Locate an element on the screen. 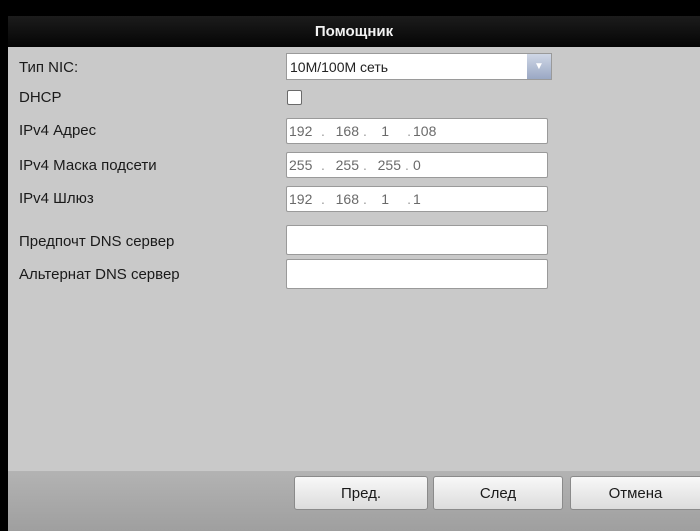 The image size is (700, 531). ipv4-address-octet-4: 108 is located at coordinates (427, 131).